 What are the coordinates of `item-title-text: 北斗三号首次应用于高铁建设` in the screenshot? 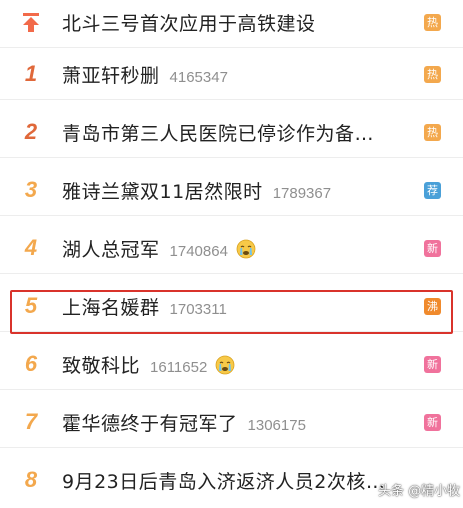 It's located at (189, 23).